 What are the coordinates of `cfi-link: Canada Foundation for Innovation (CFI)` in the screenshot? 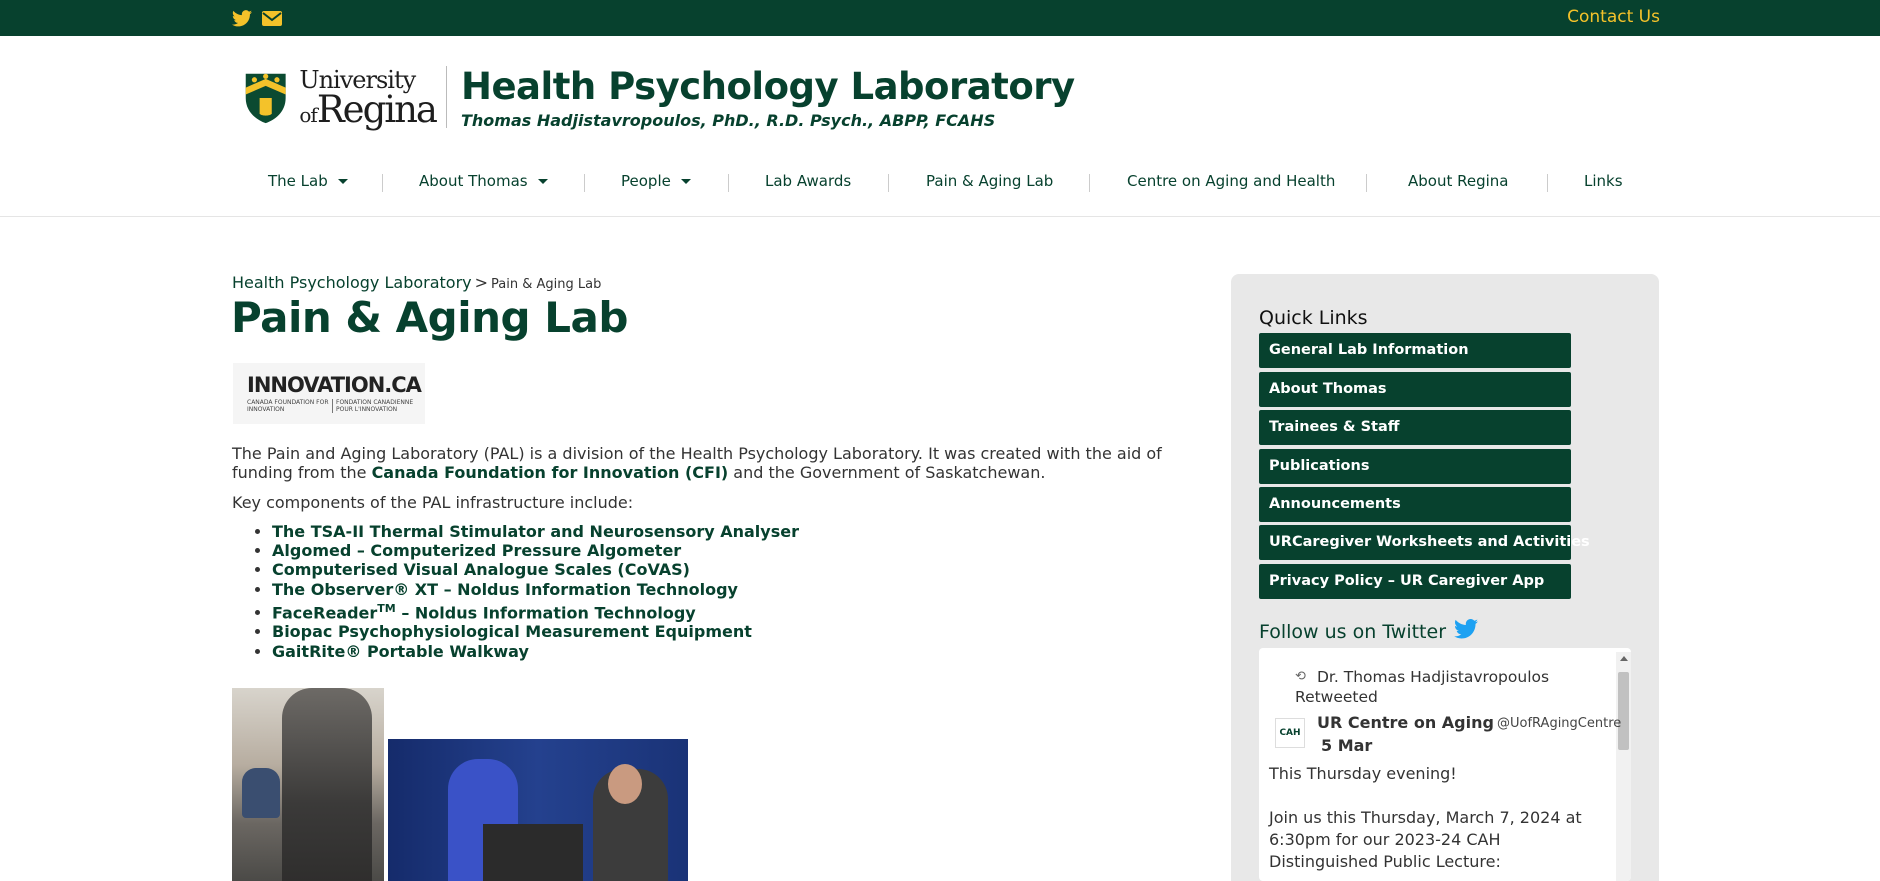 It's located at (550, 472).